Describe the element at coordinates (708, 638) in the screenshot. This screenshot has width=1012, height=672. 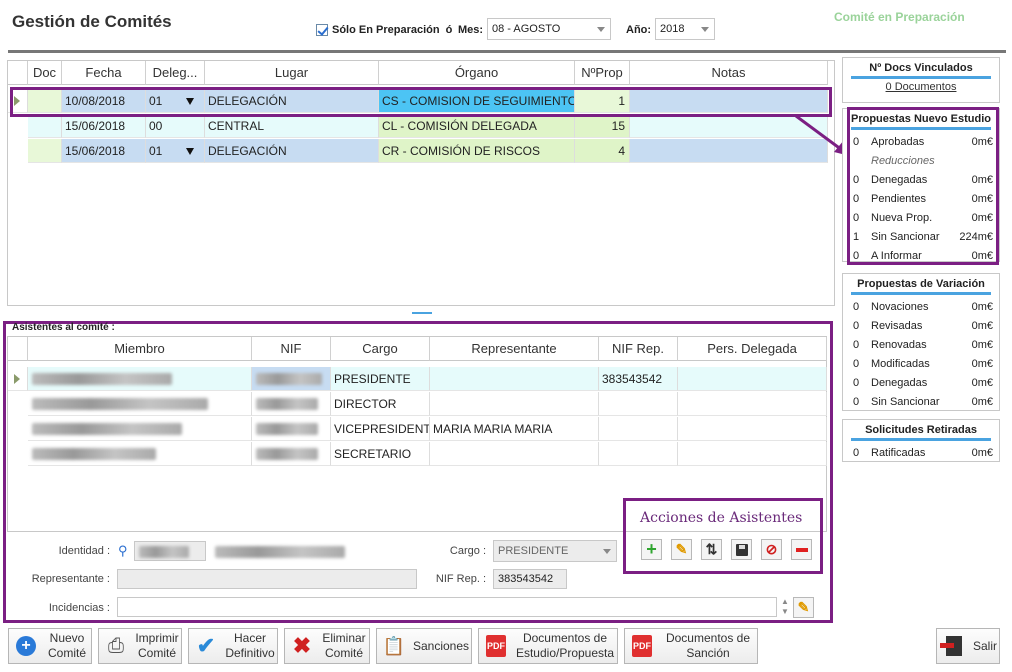
I see `doc-sancion-line1: Documentos de` at that location.